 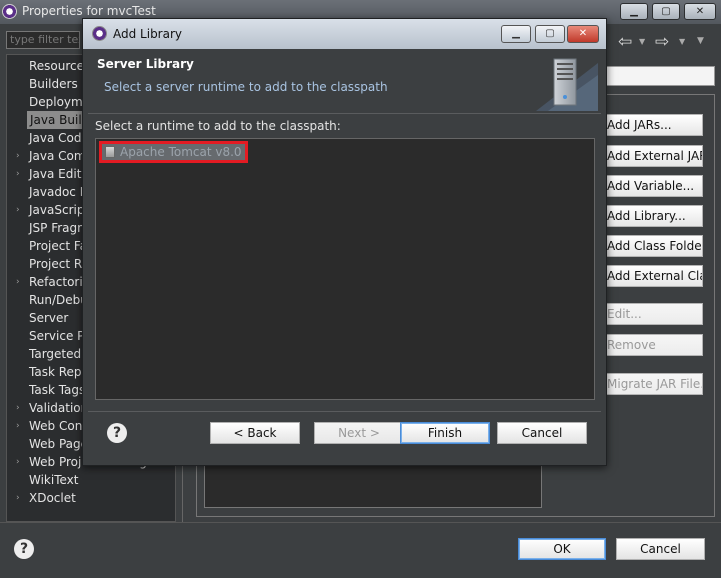 I want to click on back-dropdown-icon: ▼, so click(x=642, y=41).